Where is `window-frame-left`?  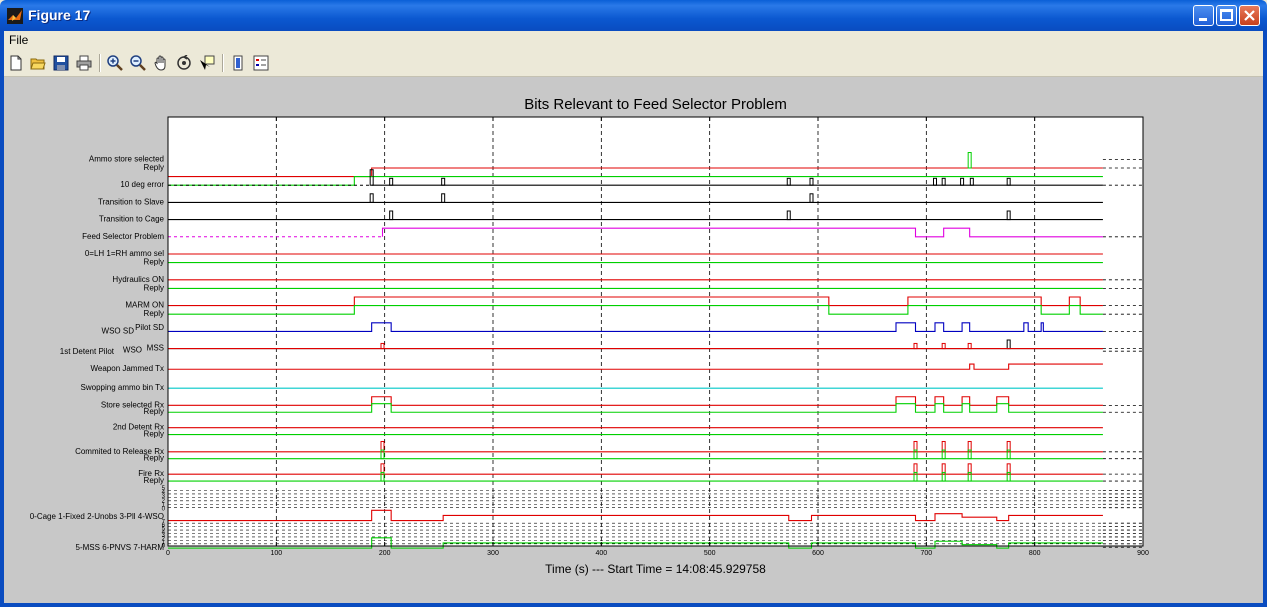
window-frame-left is located at coordinates (2, 319).